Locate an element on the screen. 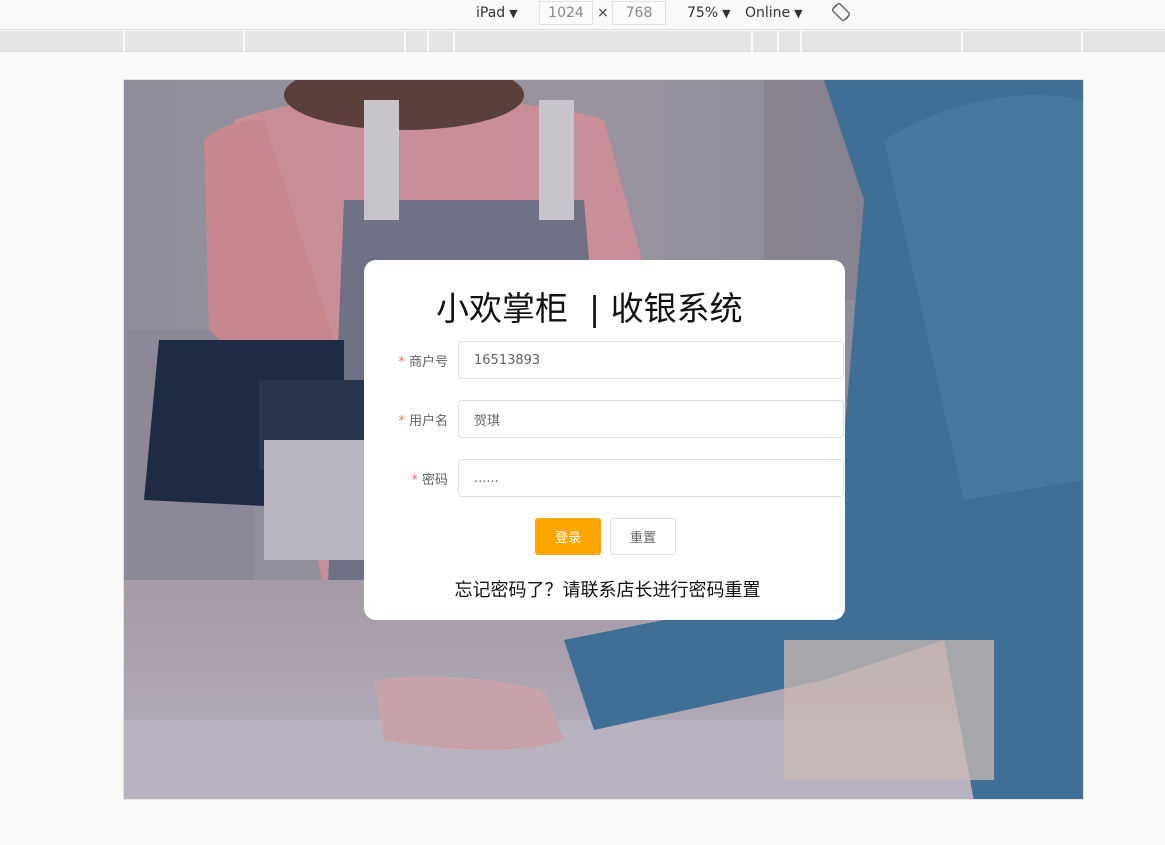 Image resolution: width=1165 pixels, height=845 pixels. merchant-id-row: * 商户号 is located at coordinates (604, 360).